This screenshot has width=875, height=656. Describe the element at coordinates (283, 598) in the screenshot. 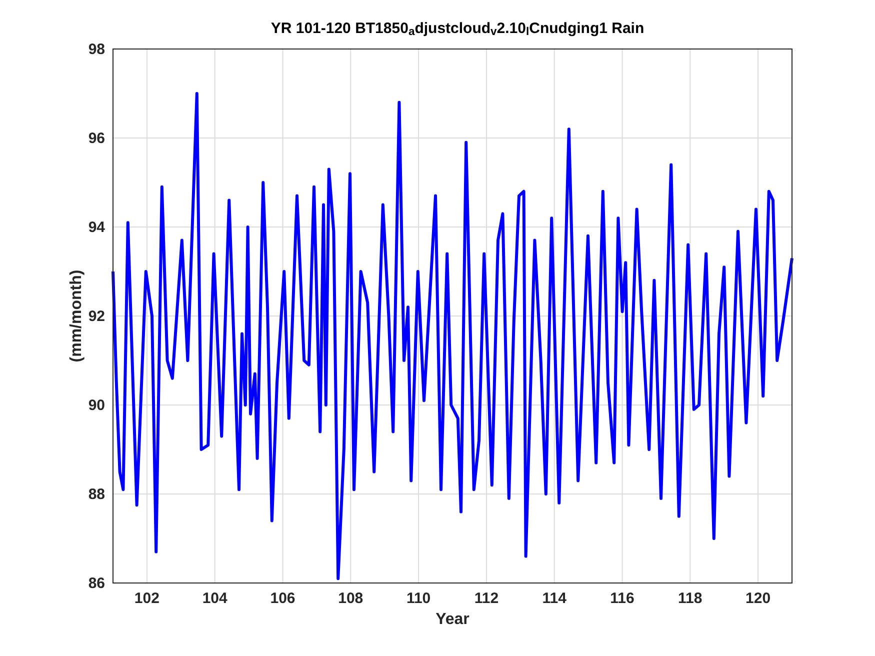

I see `x-tick-label: 106` at that location.